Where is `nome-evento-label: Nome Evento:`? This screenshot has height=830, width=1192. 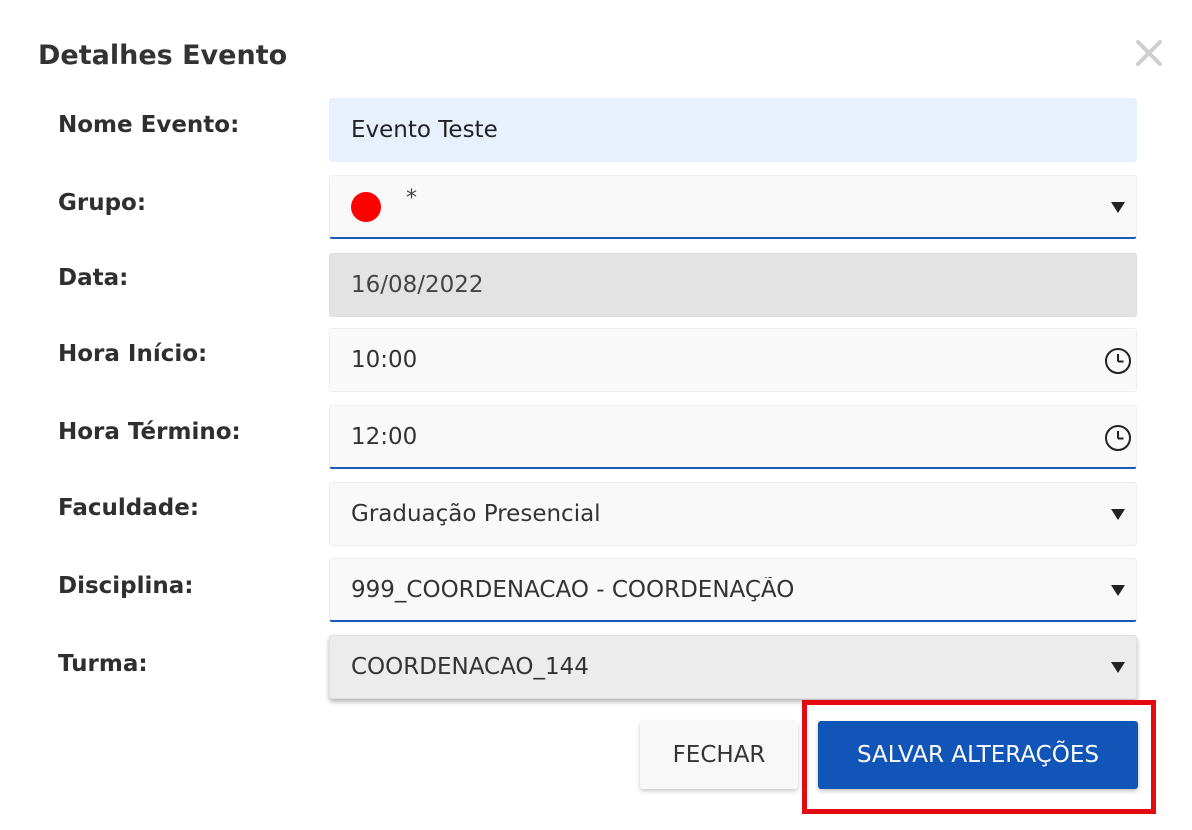
nome-evento-label: Nome Evento: is located at coordinates (149, 125).